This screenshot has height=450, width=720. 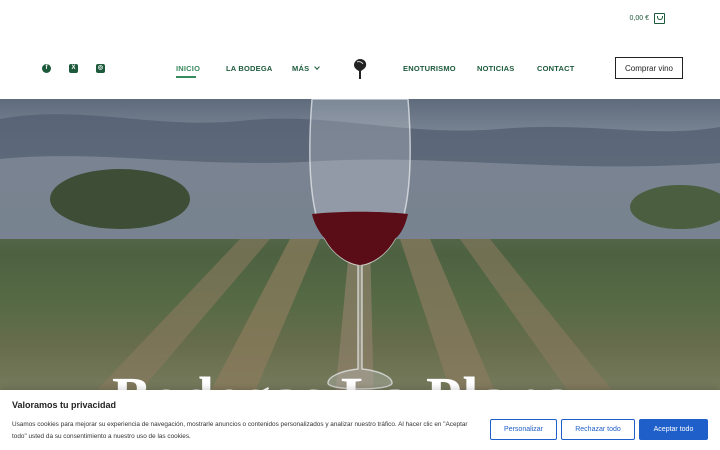 I want to click on nav-enoturismo: ENOTURISMO, so click(x=429, y=68).